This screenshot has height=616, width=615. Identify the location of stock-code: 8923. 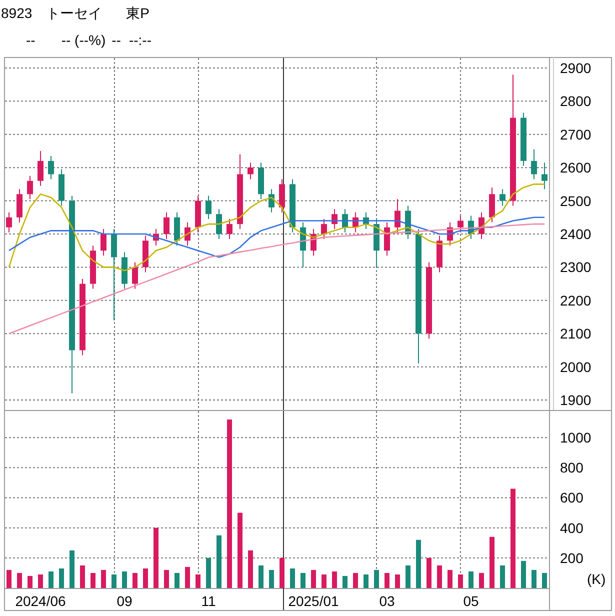
(16, 14).